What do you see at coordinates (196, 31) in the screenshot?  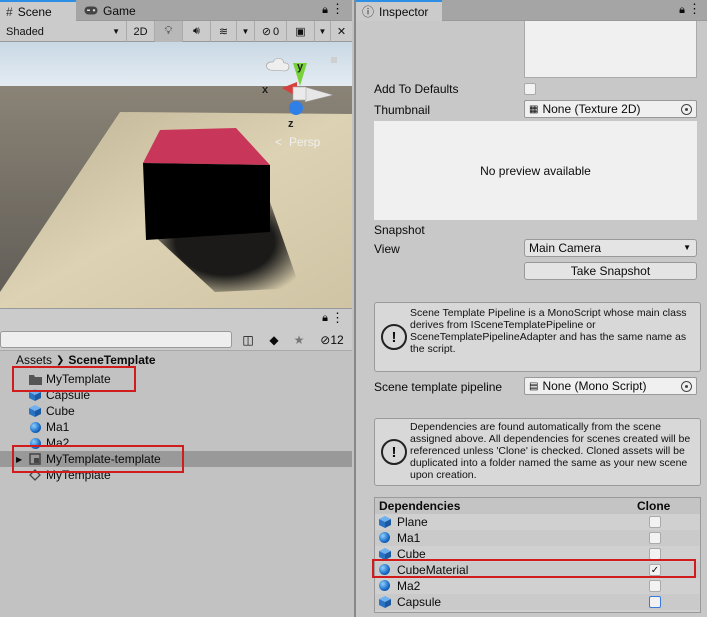 I see `audio-toggle: 🔊︎` at bounding box center [196, 31].